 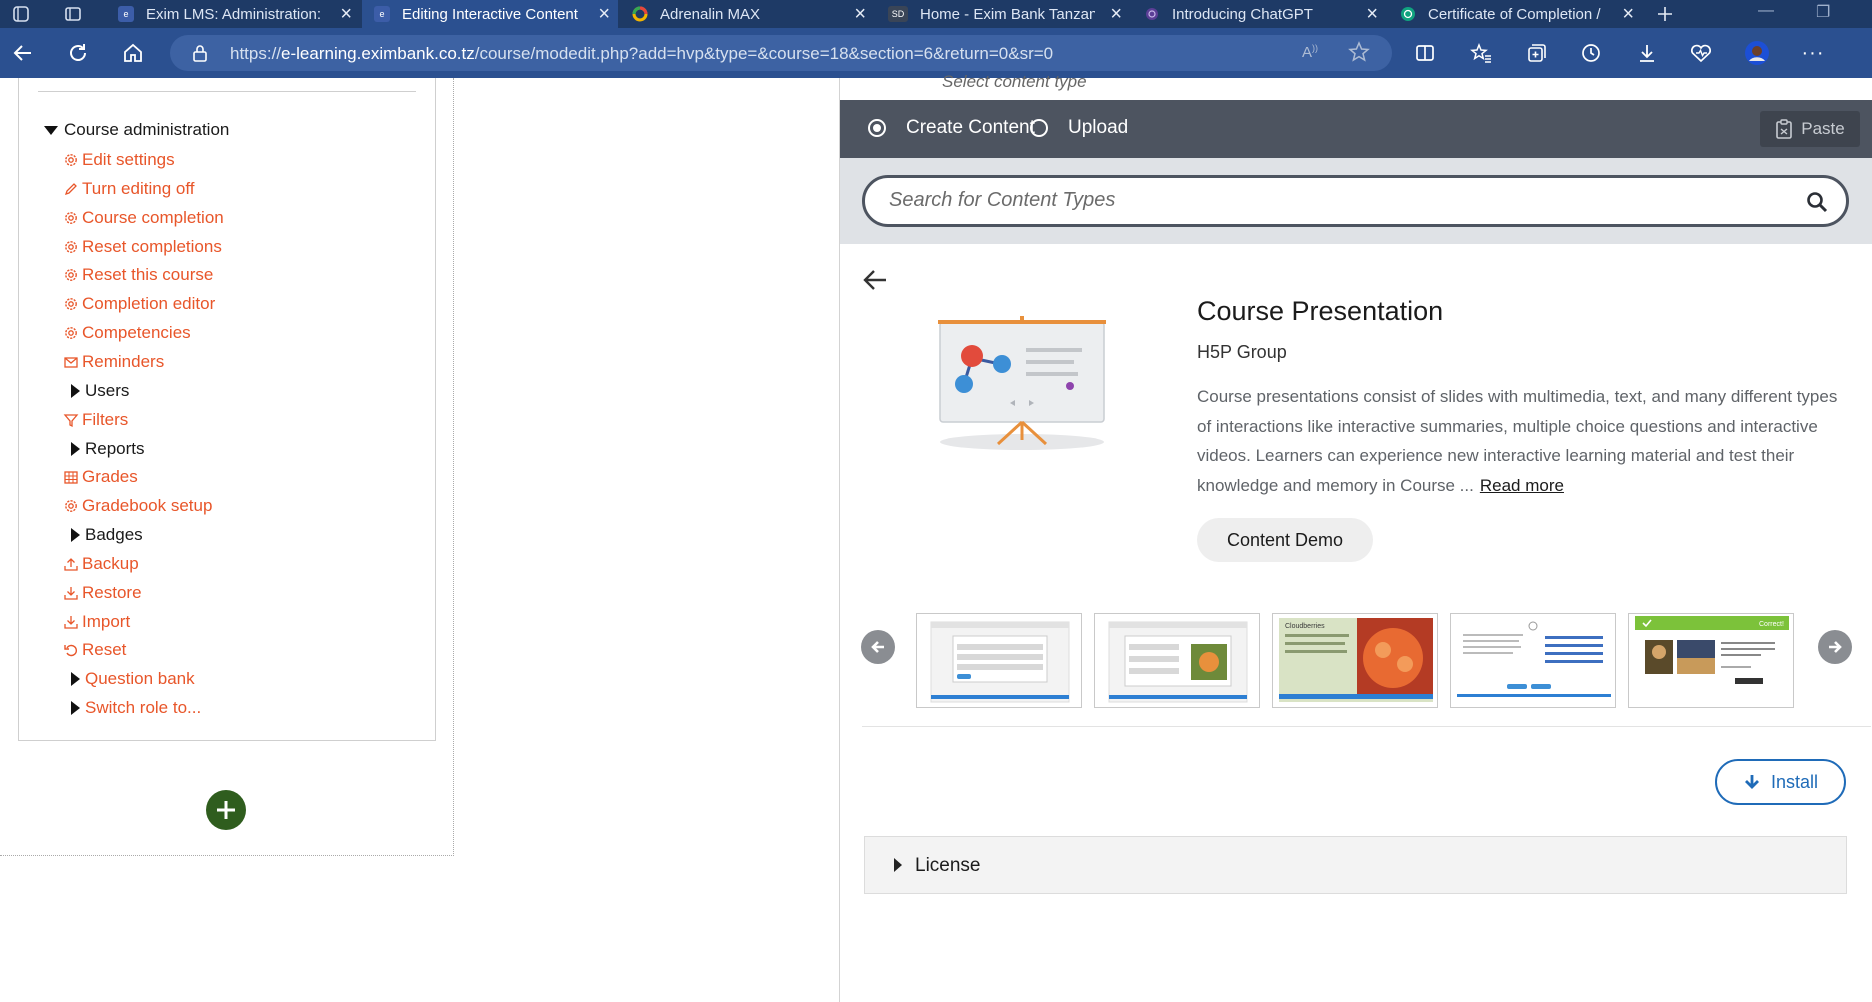 What do you see at coordinates (970, 128) in the screenshot?
I see `tab-create-content: Create Content` at bounding box center [970, 128].